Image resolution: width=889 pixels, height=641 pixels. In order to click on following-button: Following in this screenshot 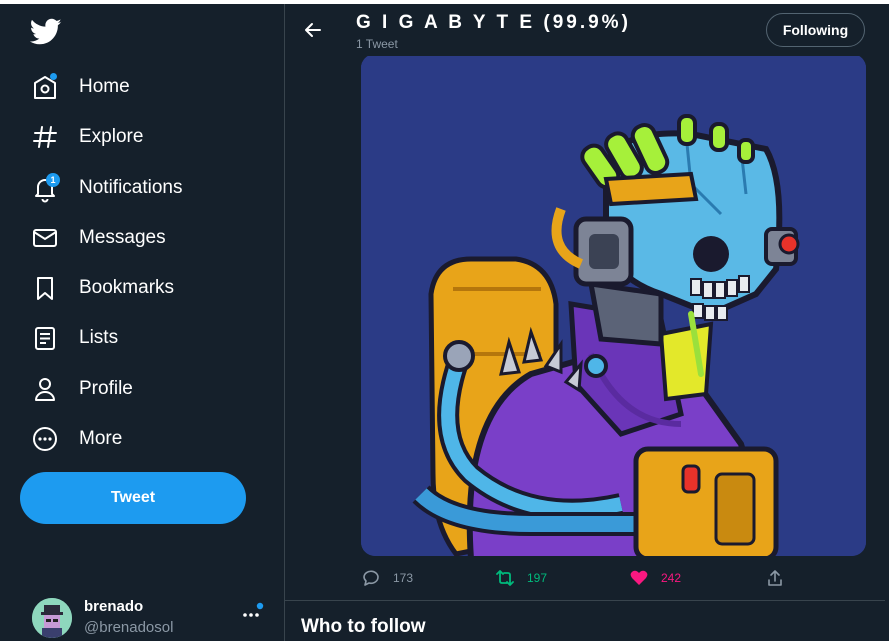, I will do `click(815, 30)`.